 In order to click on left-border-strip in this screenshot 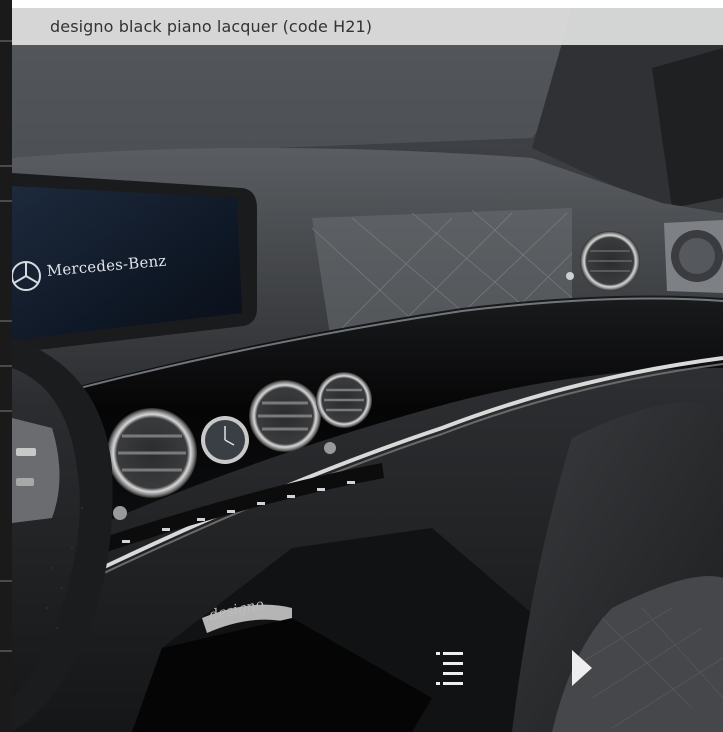, I will do `click(6, 366)`.